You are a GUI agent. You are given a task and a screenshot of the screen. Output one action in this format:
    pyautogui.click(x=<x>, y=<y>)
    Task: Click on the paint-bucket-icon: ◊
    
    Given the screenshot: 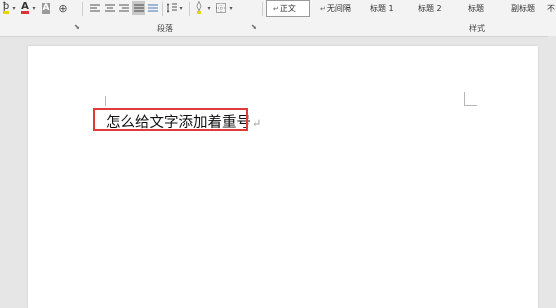 What is the action you would take?
    pyautogui.click(x=199, y=7)
    